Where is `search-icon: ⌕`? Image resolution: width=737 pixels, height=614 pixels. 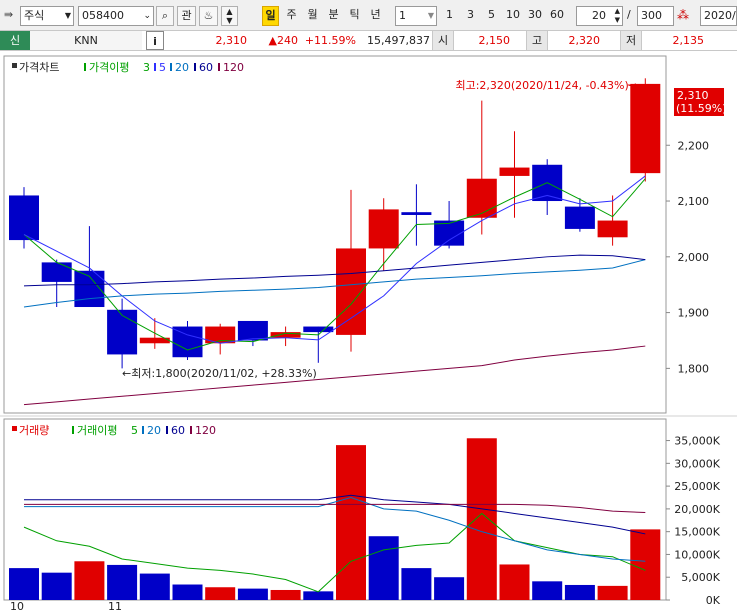
search-icon: ⌕ is located at coordinates (165, 16).